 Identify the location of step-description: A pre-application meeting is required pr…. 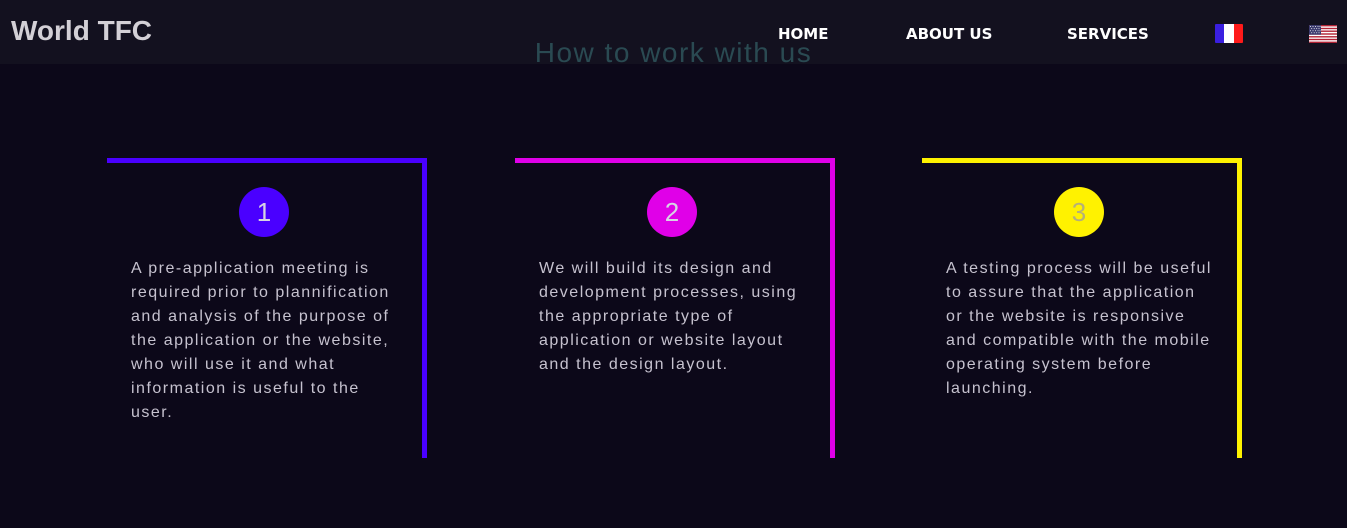
(260, 340).